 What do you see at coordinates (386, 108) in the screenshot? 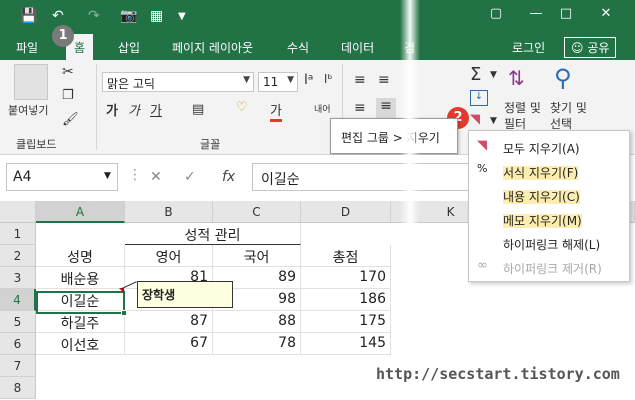
I see `align-center-icon: ≡` at bounding box center [386, 108].